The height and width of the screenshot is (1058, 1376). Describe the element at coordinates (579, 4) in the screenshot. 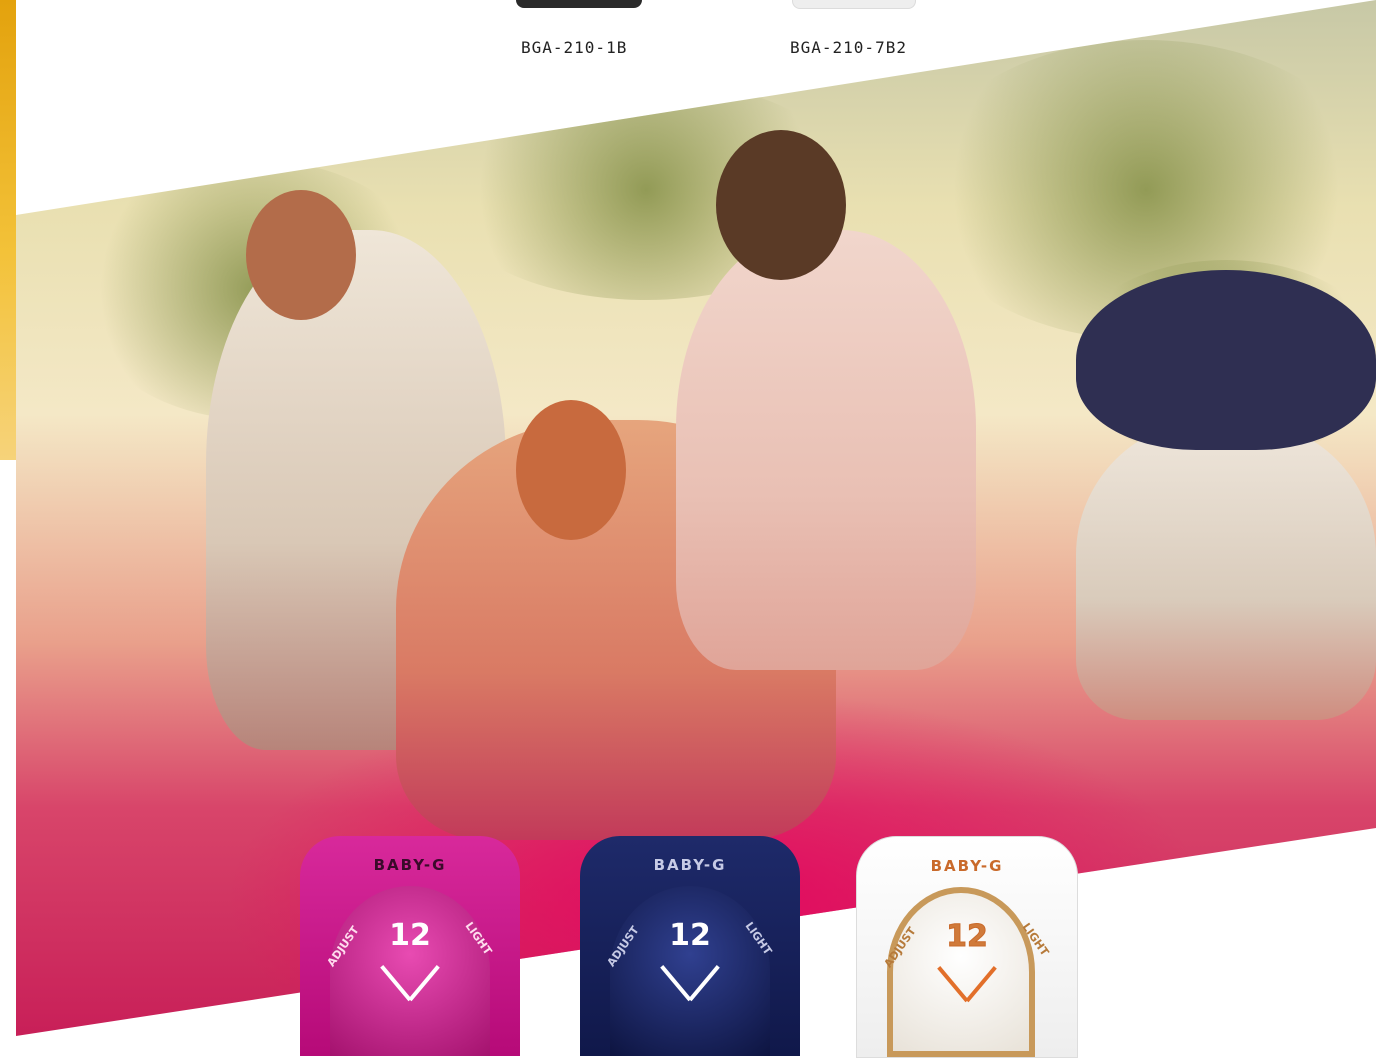

I see `product-image-black-watch` at that location.